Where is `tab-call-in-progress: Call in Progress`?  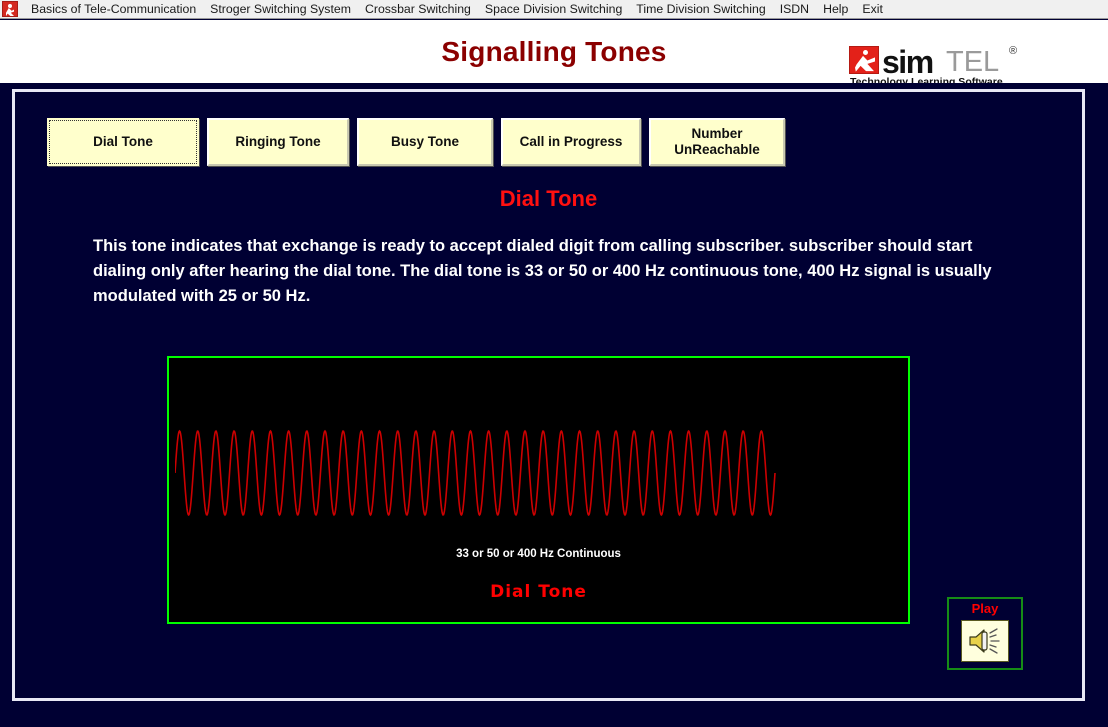
tab-call-in-progress: Call in Progress is located at coordinates (571, 142).